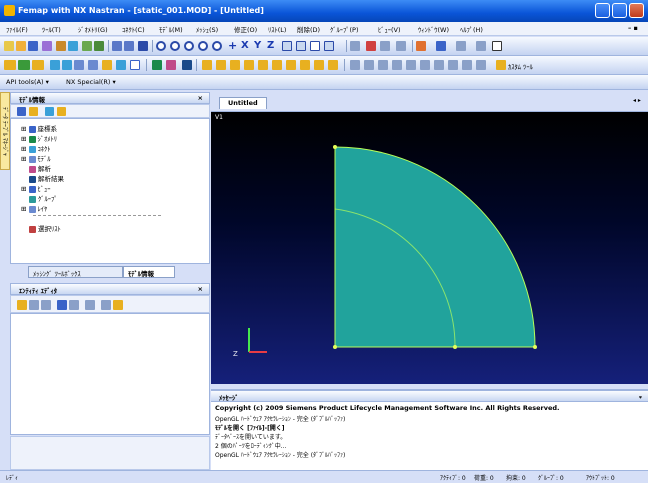 The width and height of the screenshot is (648, 483). What do you see at coordinates (106, 305) in the screenshot?
I see `entity-help-icon` at bounding box center [106, 305].